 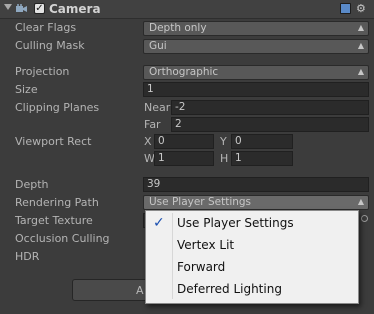 What do you see at coordinates (158, 46) in the screenshot?
I see `culling-mask-value: Gui` at bounding box center [158, 46].